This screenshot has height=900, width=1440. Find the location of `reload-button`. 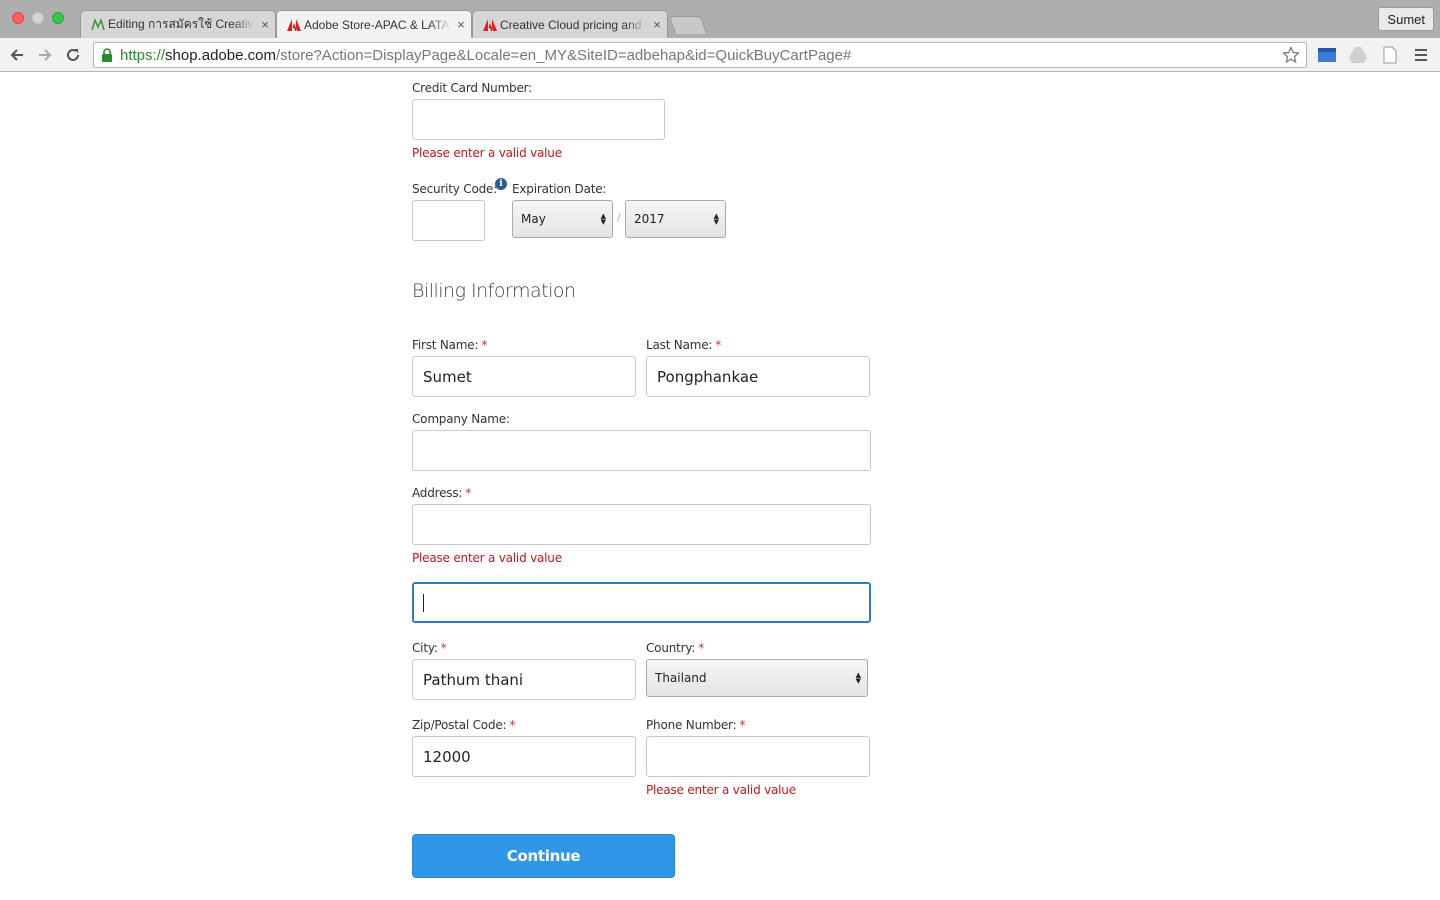

reload-button is located at coordinates (73, 55).